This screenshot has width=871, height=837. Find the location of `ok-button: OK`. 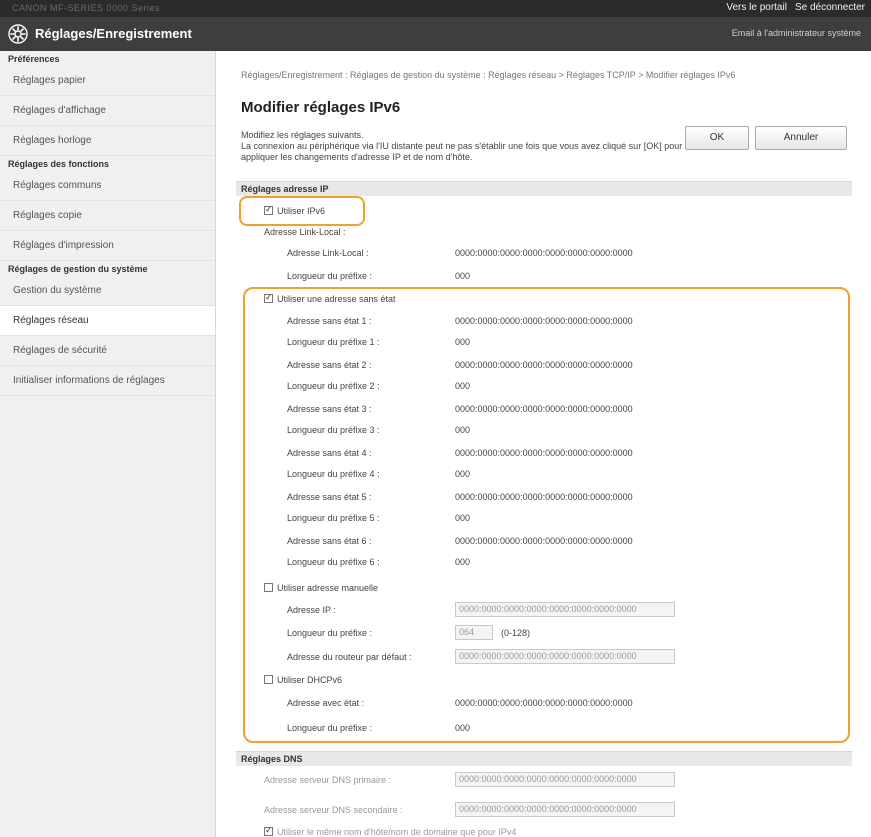

ok-button: OK is located at coordinates (717, 138).